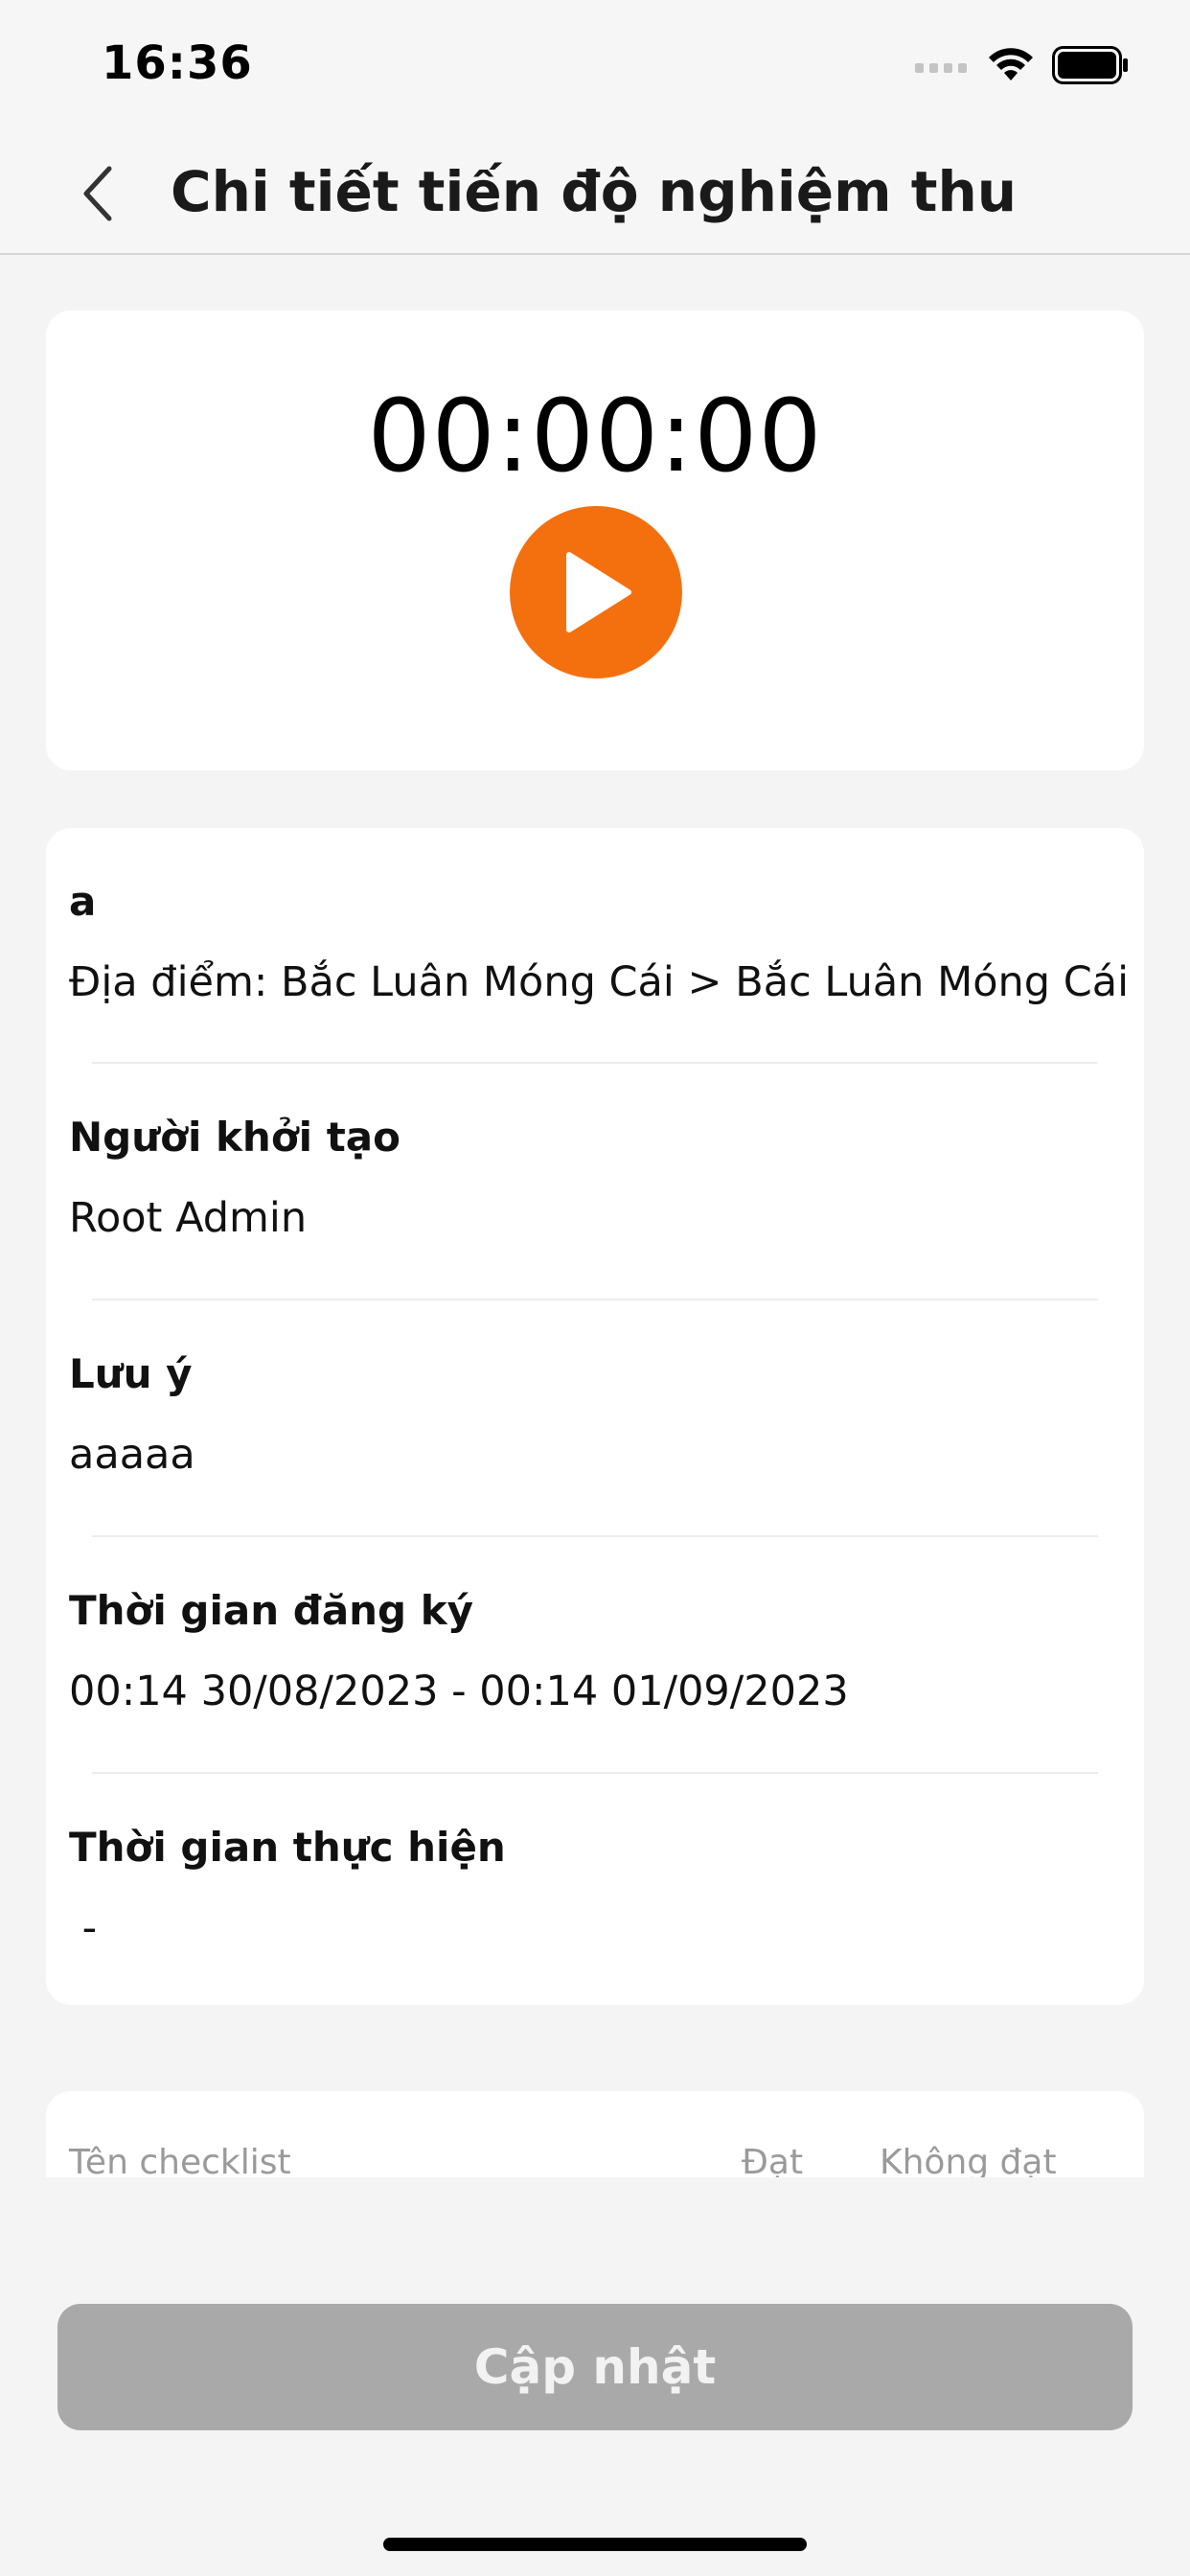 The width and height of the screenshot is (1190, 2576). I want to click on home-indicator, so click(595, 2544).